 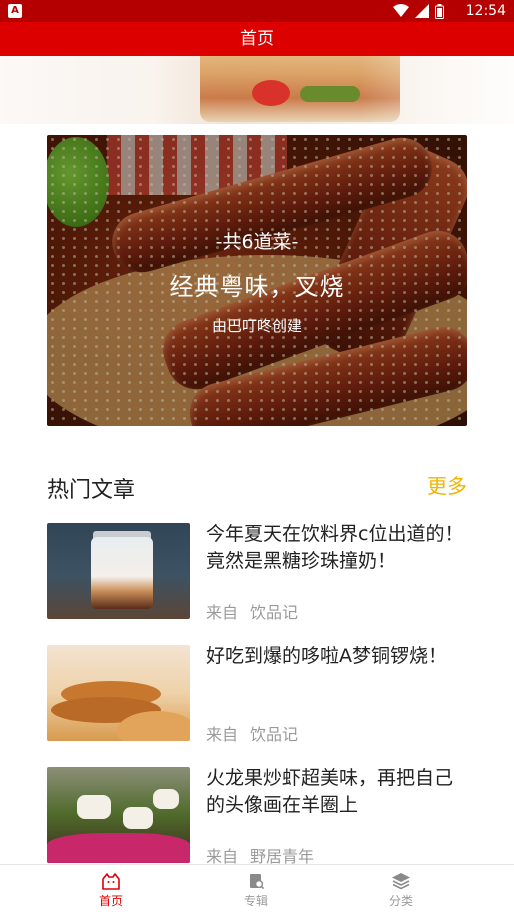 What do you see at coordinates (439, 11) in the screenshot?
I see `battery-icon` at bounding box center [439, 11].